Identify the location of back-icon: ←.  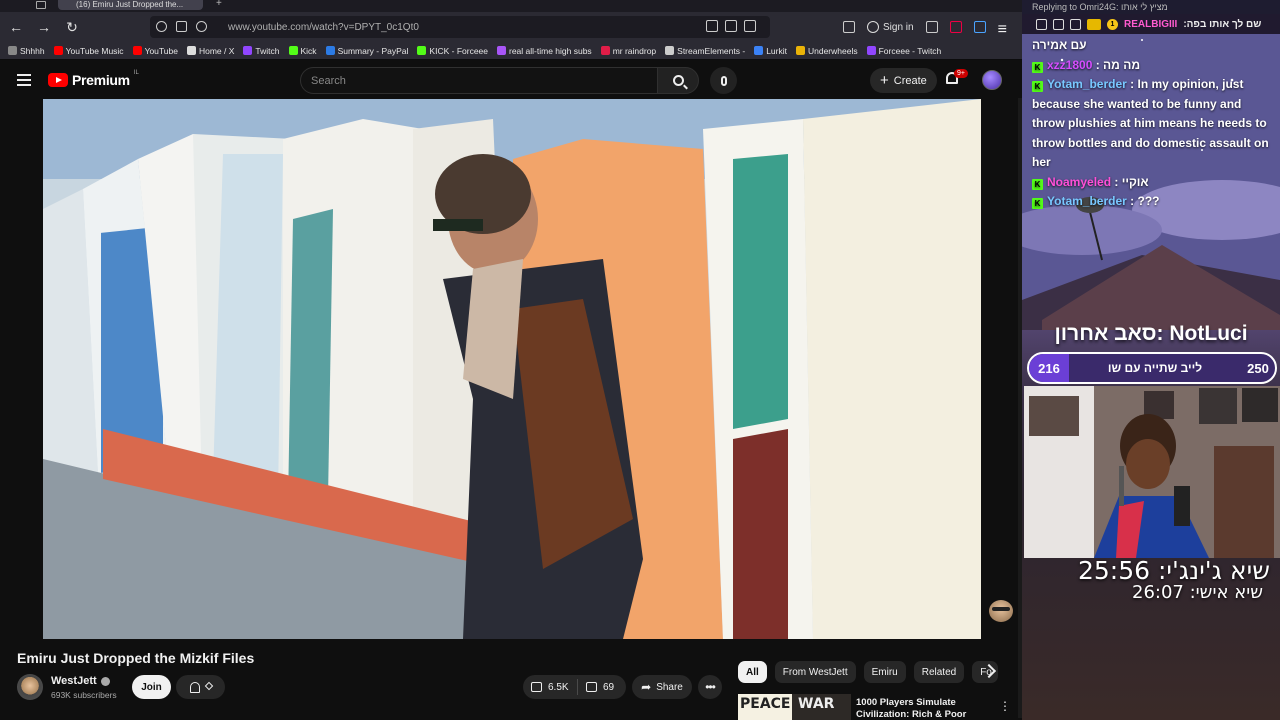
(16, 27).